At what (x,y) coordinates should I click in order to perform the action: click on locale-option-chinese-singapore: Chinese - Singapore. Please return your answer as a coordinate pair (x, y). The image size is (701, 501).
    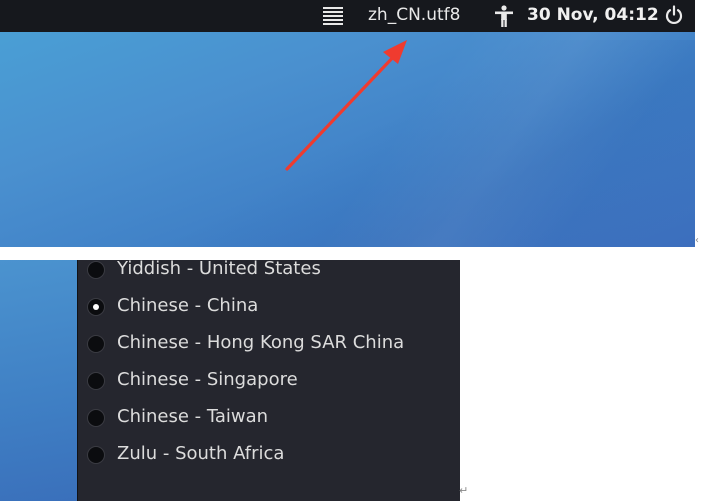
    Looking at the image, I should click on (269, 381).